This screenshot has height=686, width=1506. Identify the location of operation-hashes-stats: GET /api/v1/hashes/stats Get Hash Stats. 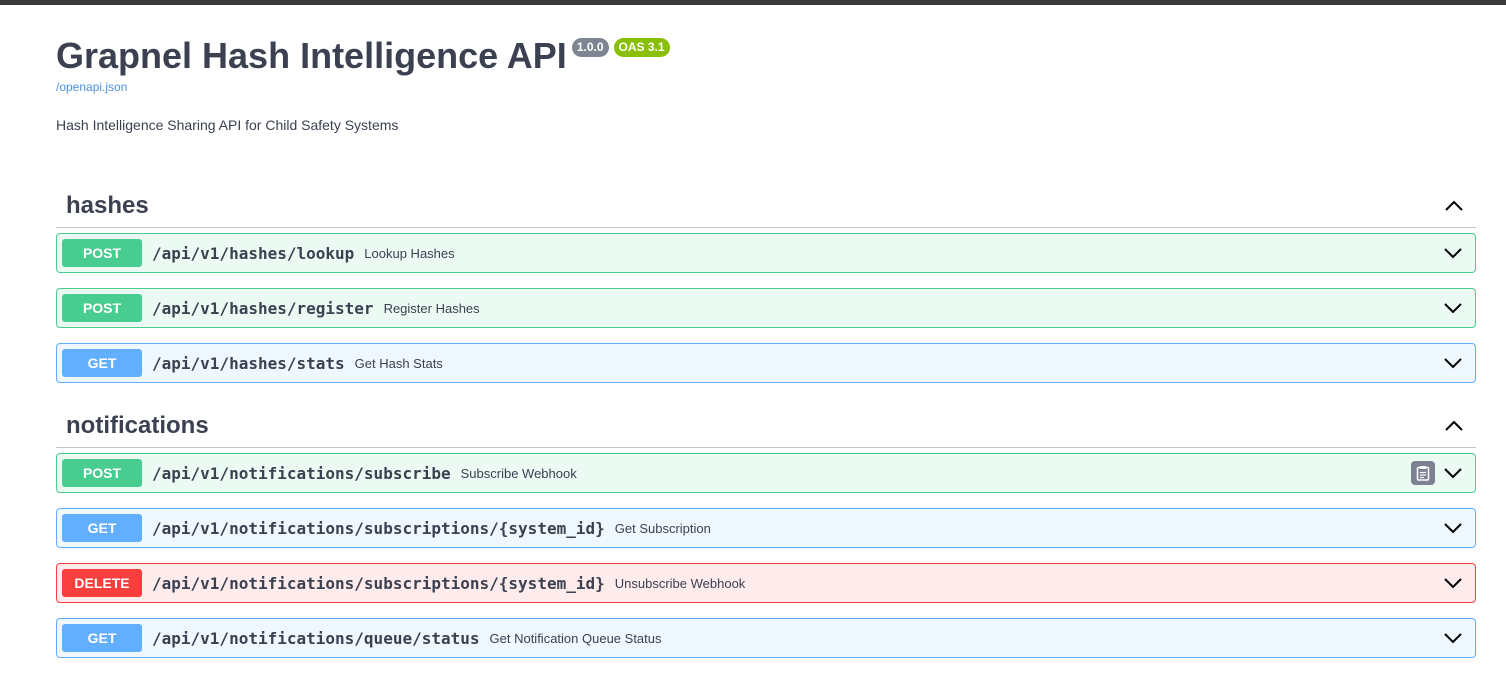
(766, 363).